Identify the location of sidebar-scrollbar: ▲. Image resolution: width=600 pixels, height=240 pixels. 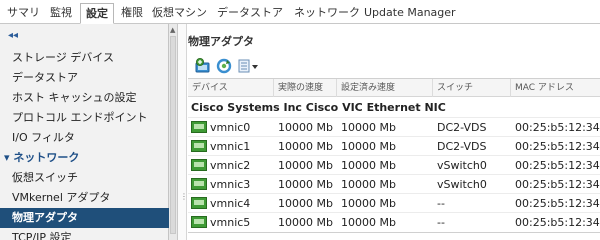
(173, 132).